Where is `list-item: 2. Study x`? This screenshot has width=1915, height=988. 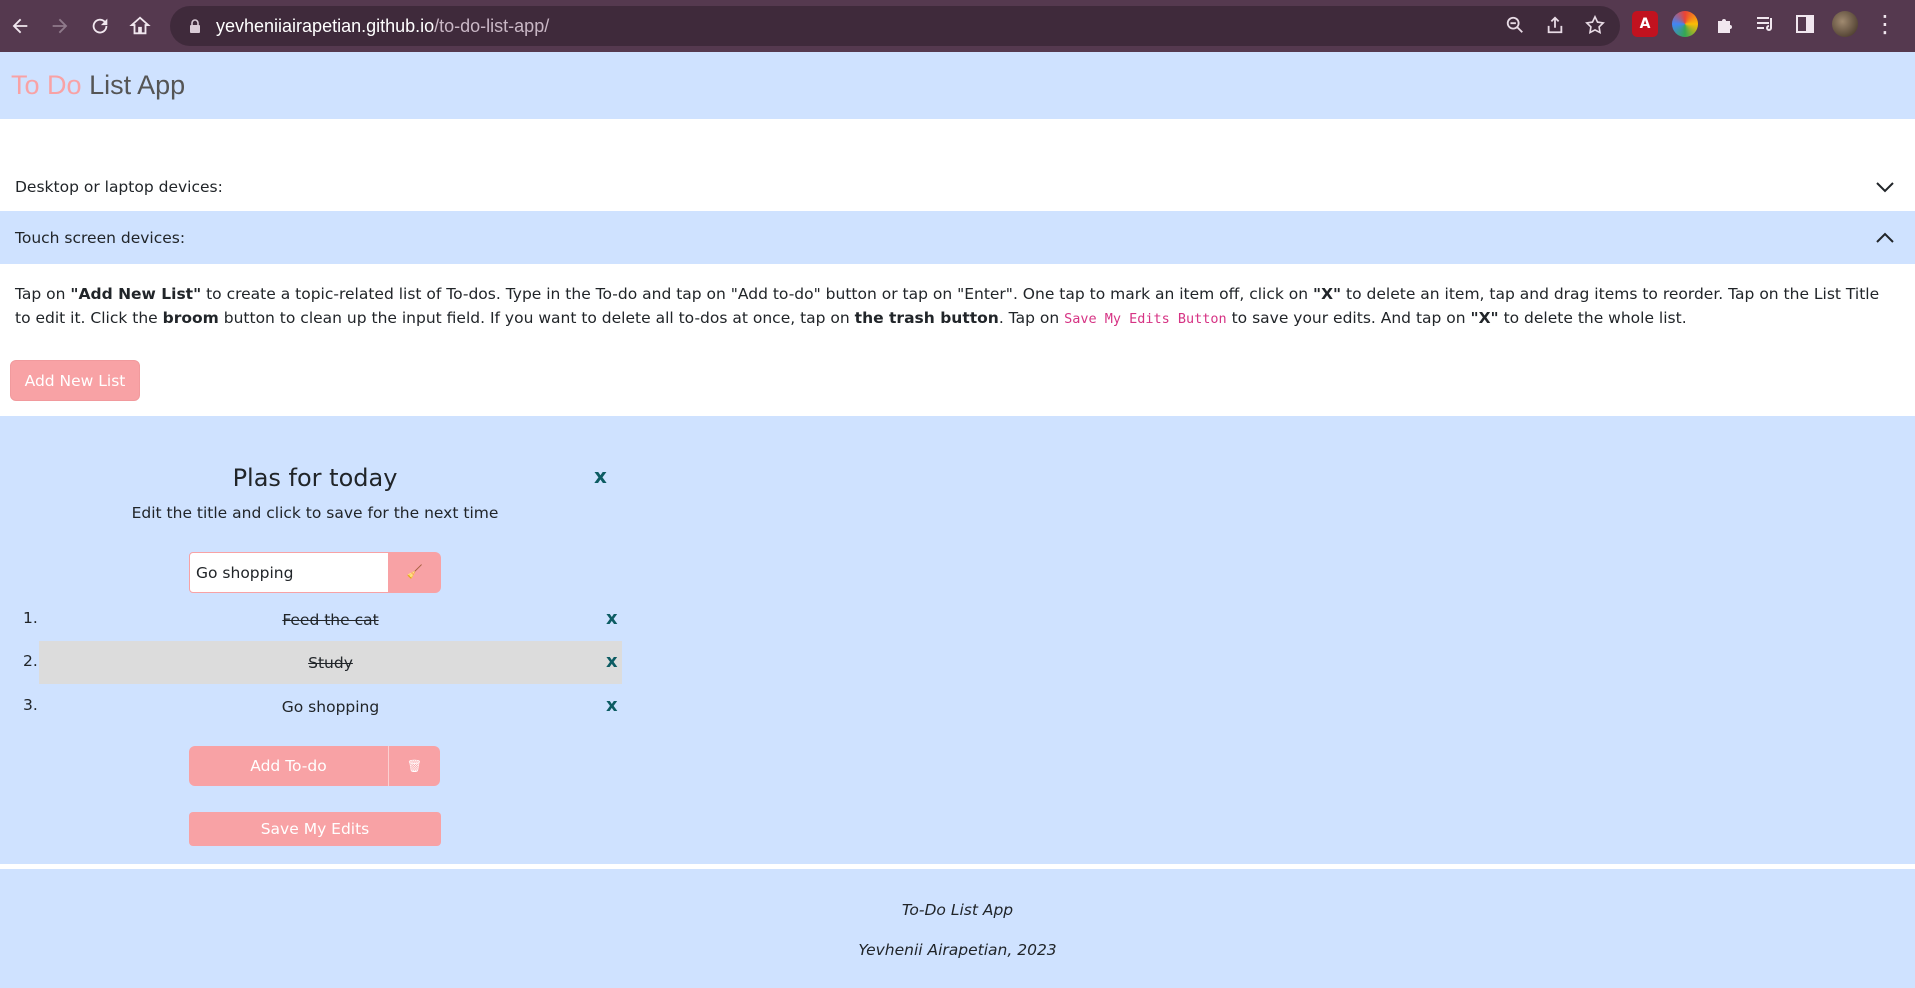 list-item: 2. Study x is located at coordinates (315, 662).